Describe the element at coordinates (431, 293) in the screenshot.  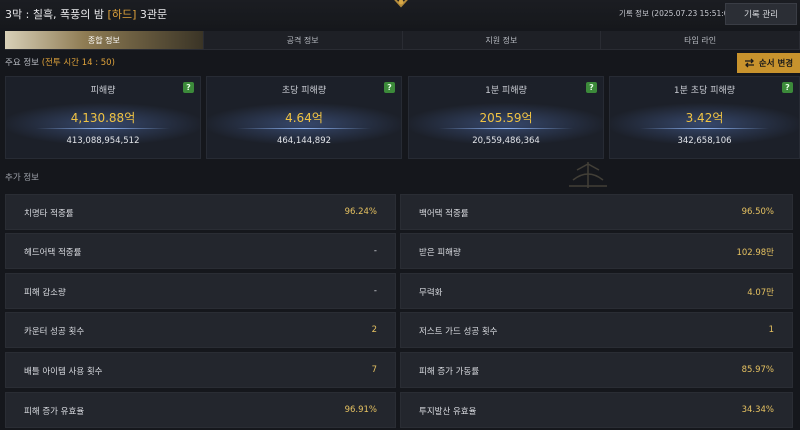
I see `stat-row-label: 무력화` at that location.